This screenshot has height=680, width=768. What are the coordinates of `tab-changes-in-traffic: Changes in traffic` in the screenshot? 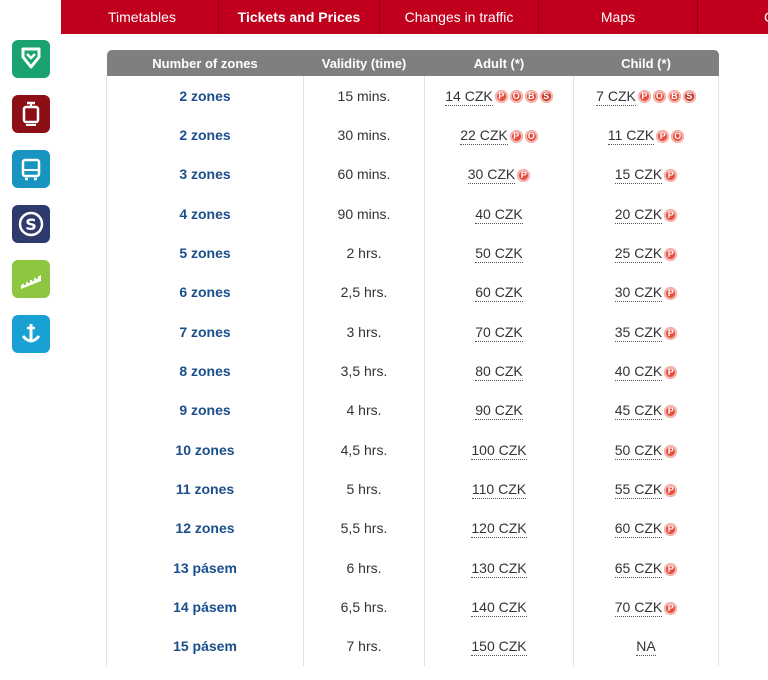 It's located at (459, 17).